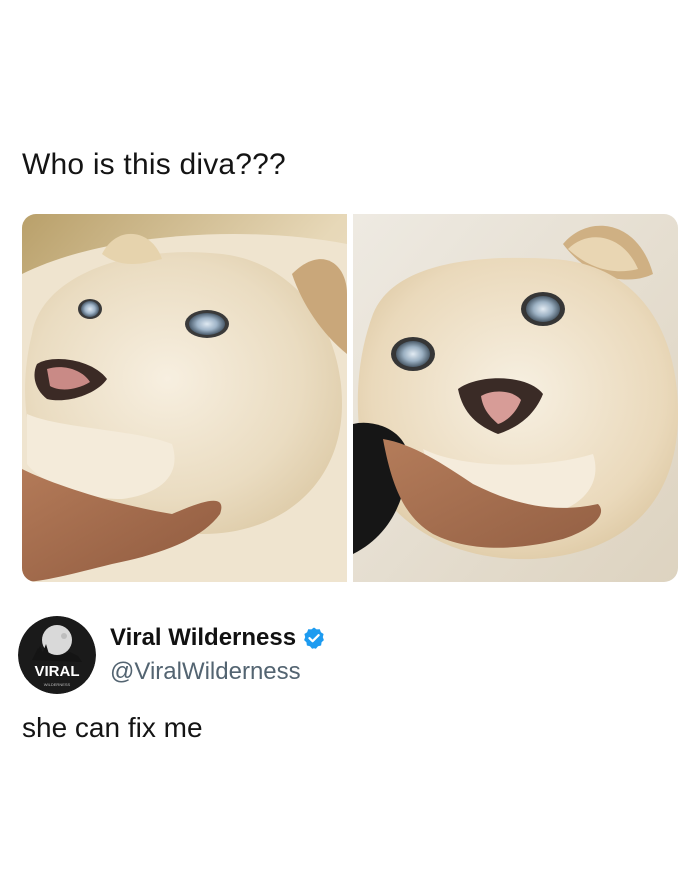 The image size is (700, 875). What do you see at coordinates (154, 164) in the screenshot?
I see `post-caption: Who is this diva???` at bounding box center [154, 164].